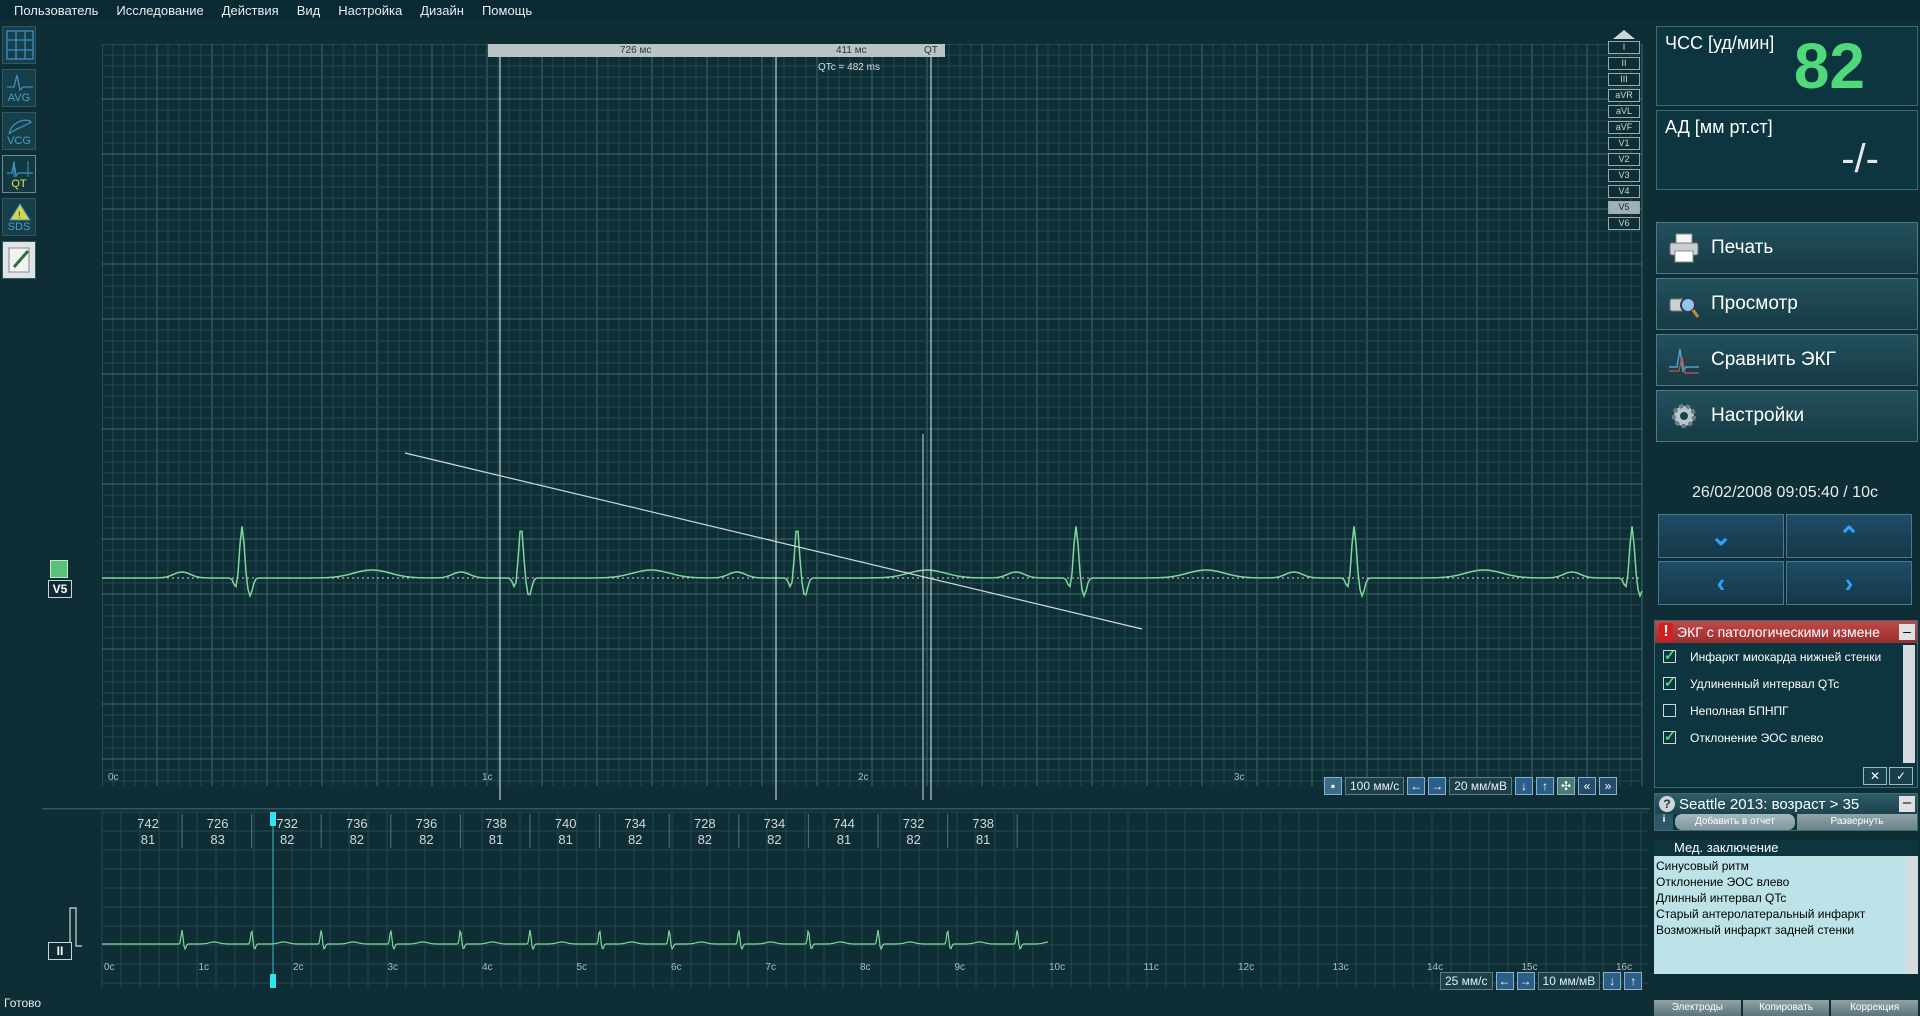 The width and height of the screenshot is (1920, 1016). What do you see at coordinates (60, 951) in the screenshot?
I see `rhythm-lead-label: II` at bounding box center [60, 951].